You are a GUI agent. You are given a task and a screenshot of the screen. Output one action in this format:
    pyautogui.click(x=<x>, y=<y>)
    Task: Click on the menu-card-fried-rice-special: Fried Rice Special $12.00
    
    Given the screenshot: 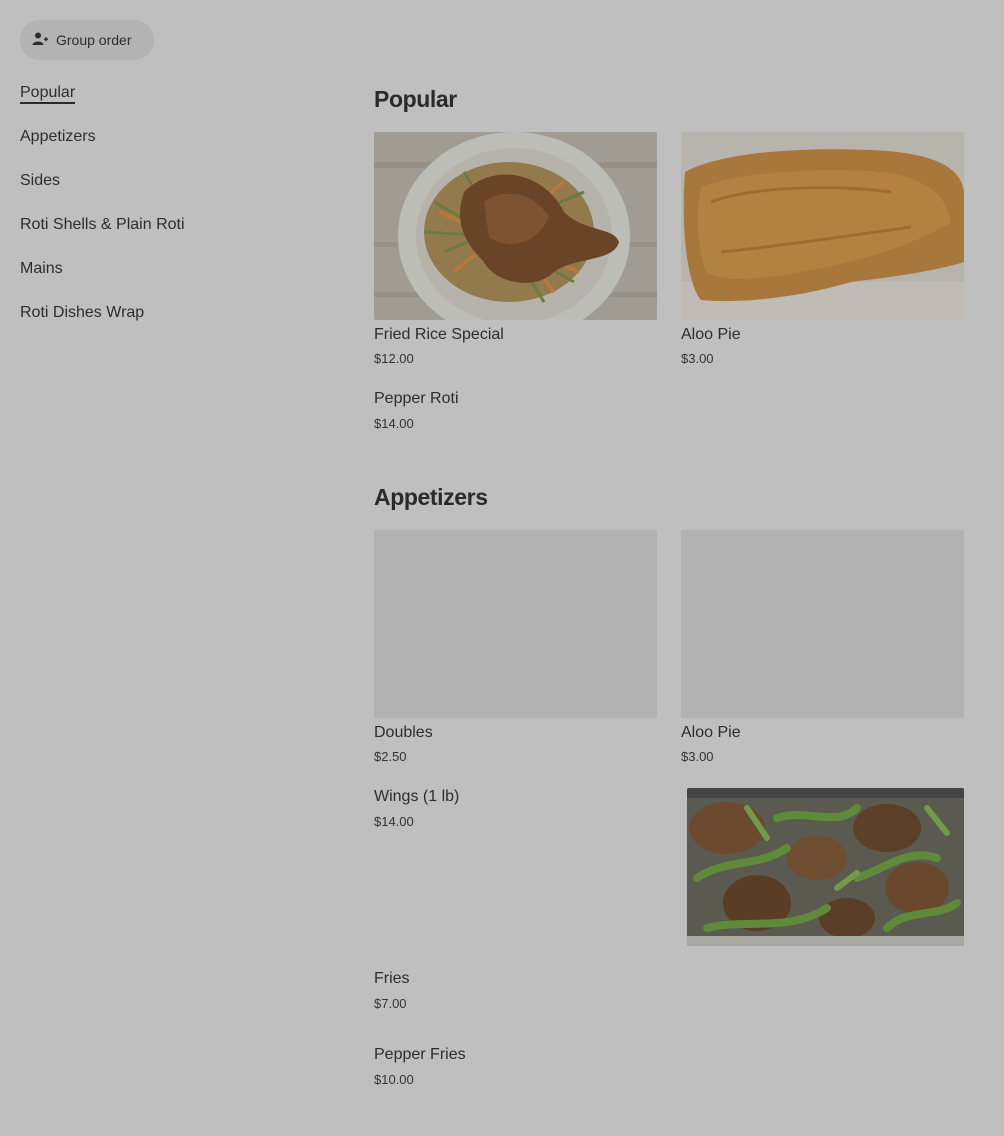 What is the action you would take?
    pyautogui.click(x=515, y=249)
    